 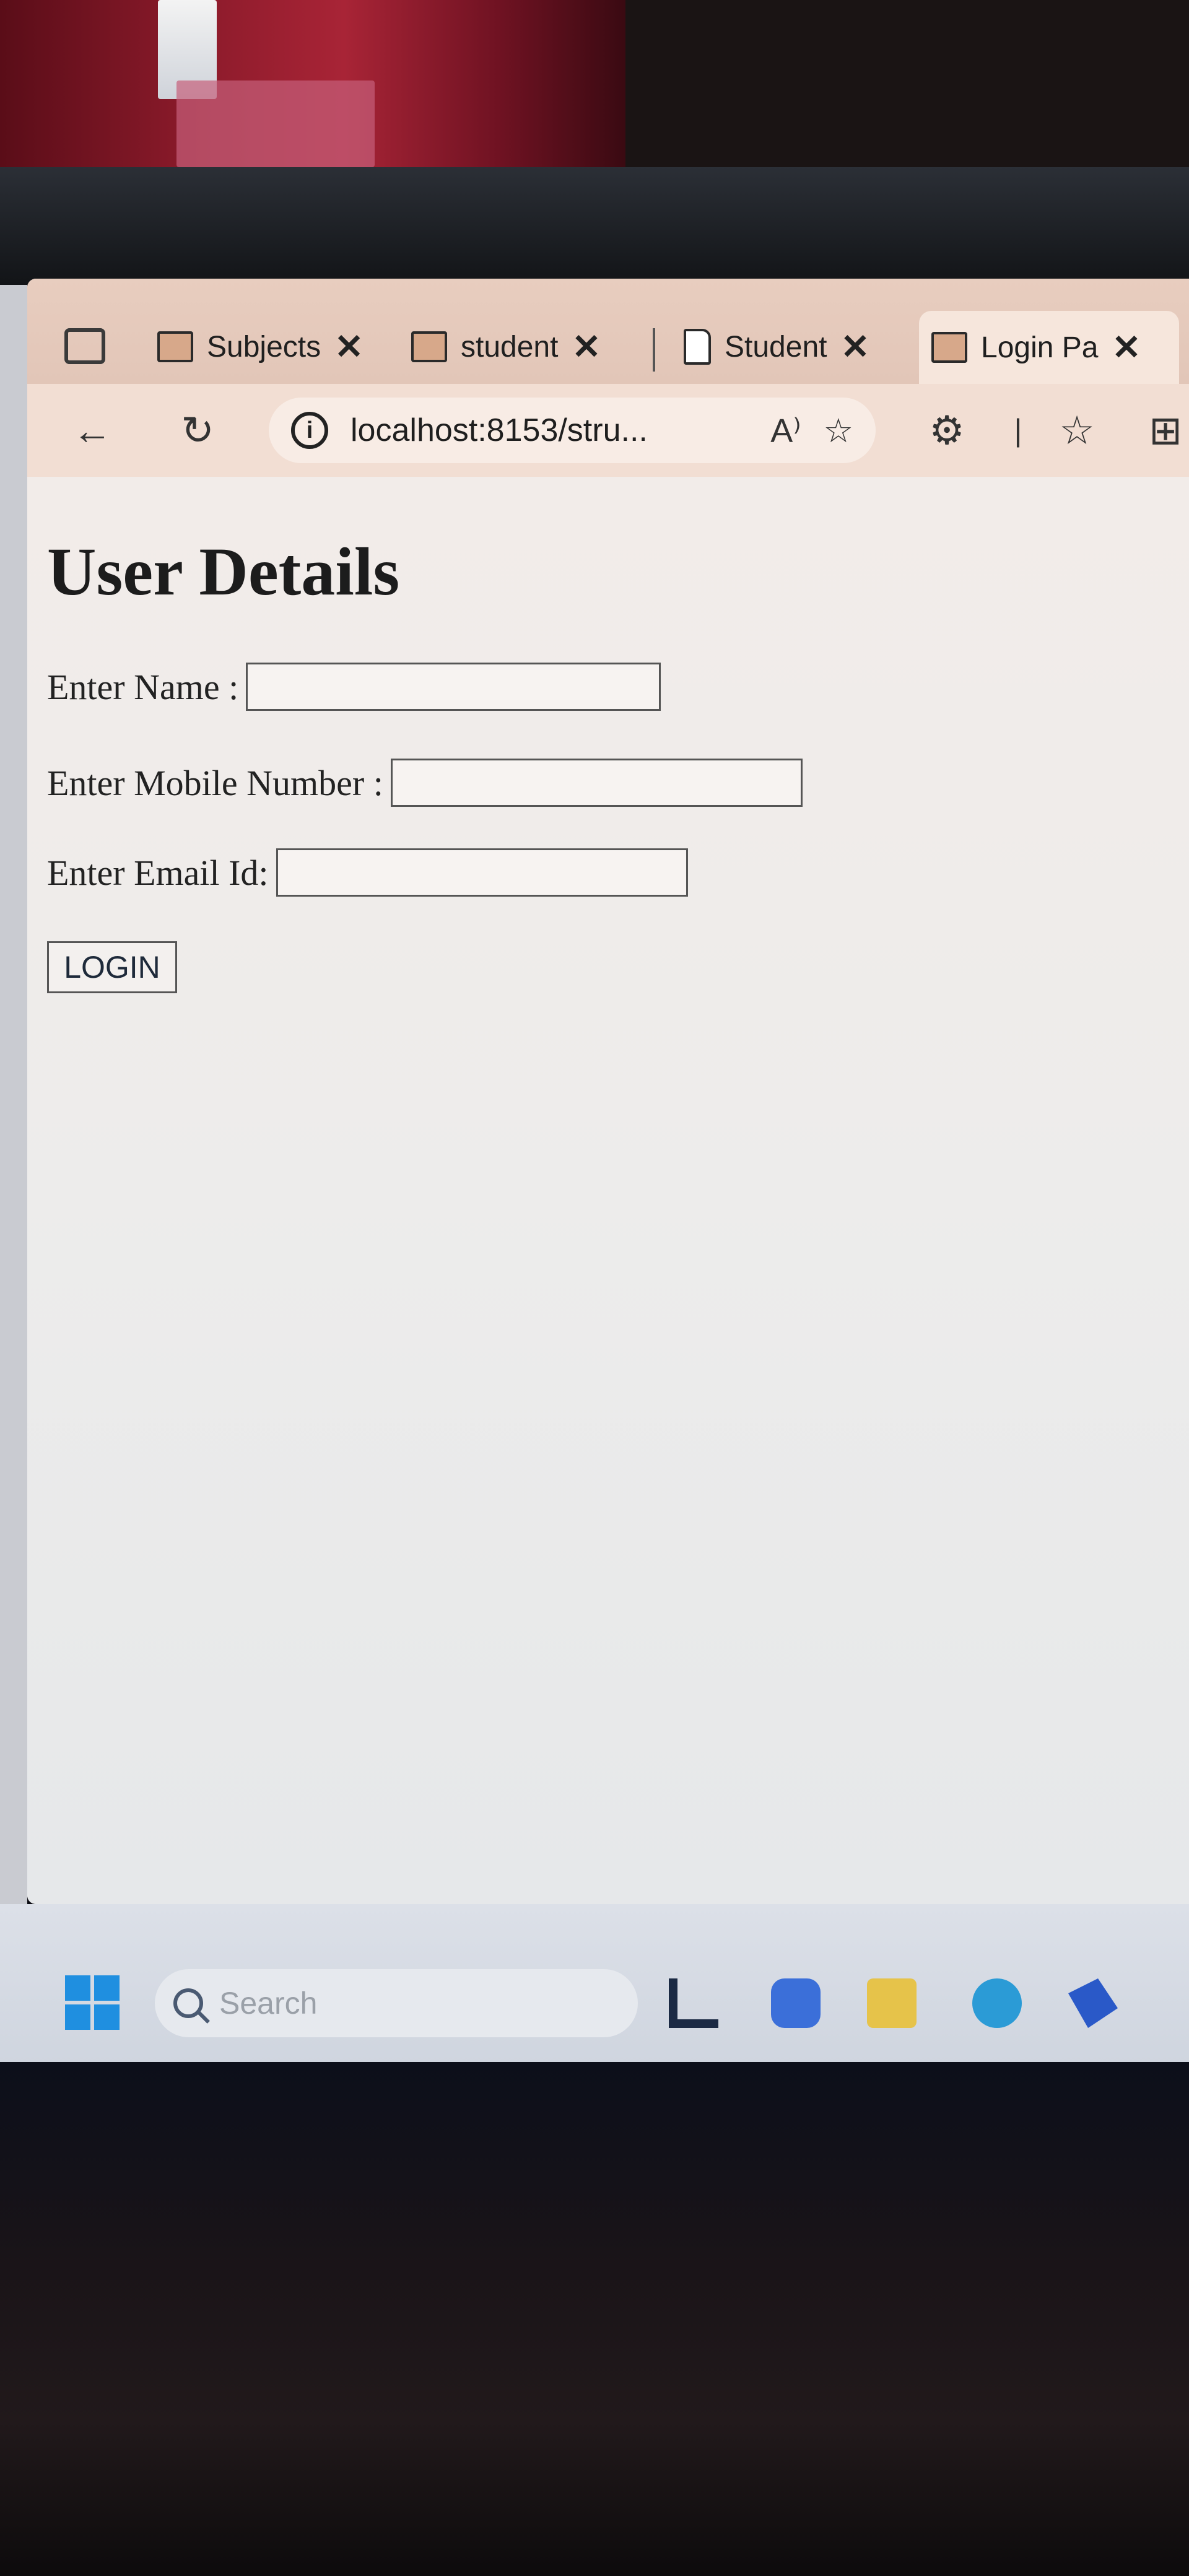 What do you see at coordinates (947, 430) in the screenshot?
I see `extensions-icon: ⚙` at bounding box center [947, 430].